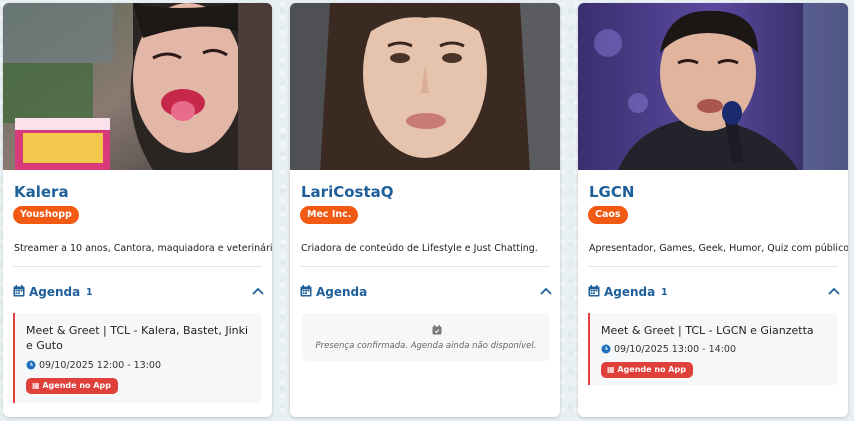  What do you see at coordinates (675, 349) in the screenshot?
I see `event-datetime-text: 09/10/2025 13:00 - 14:00` at bounding box center [675, 349].